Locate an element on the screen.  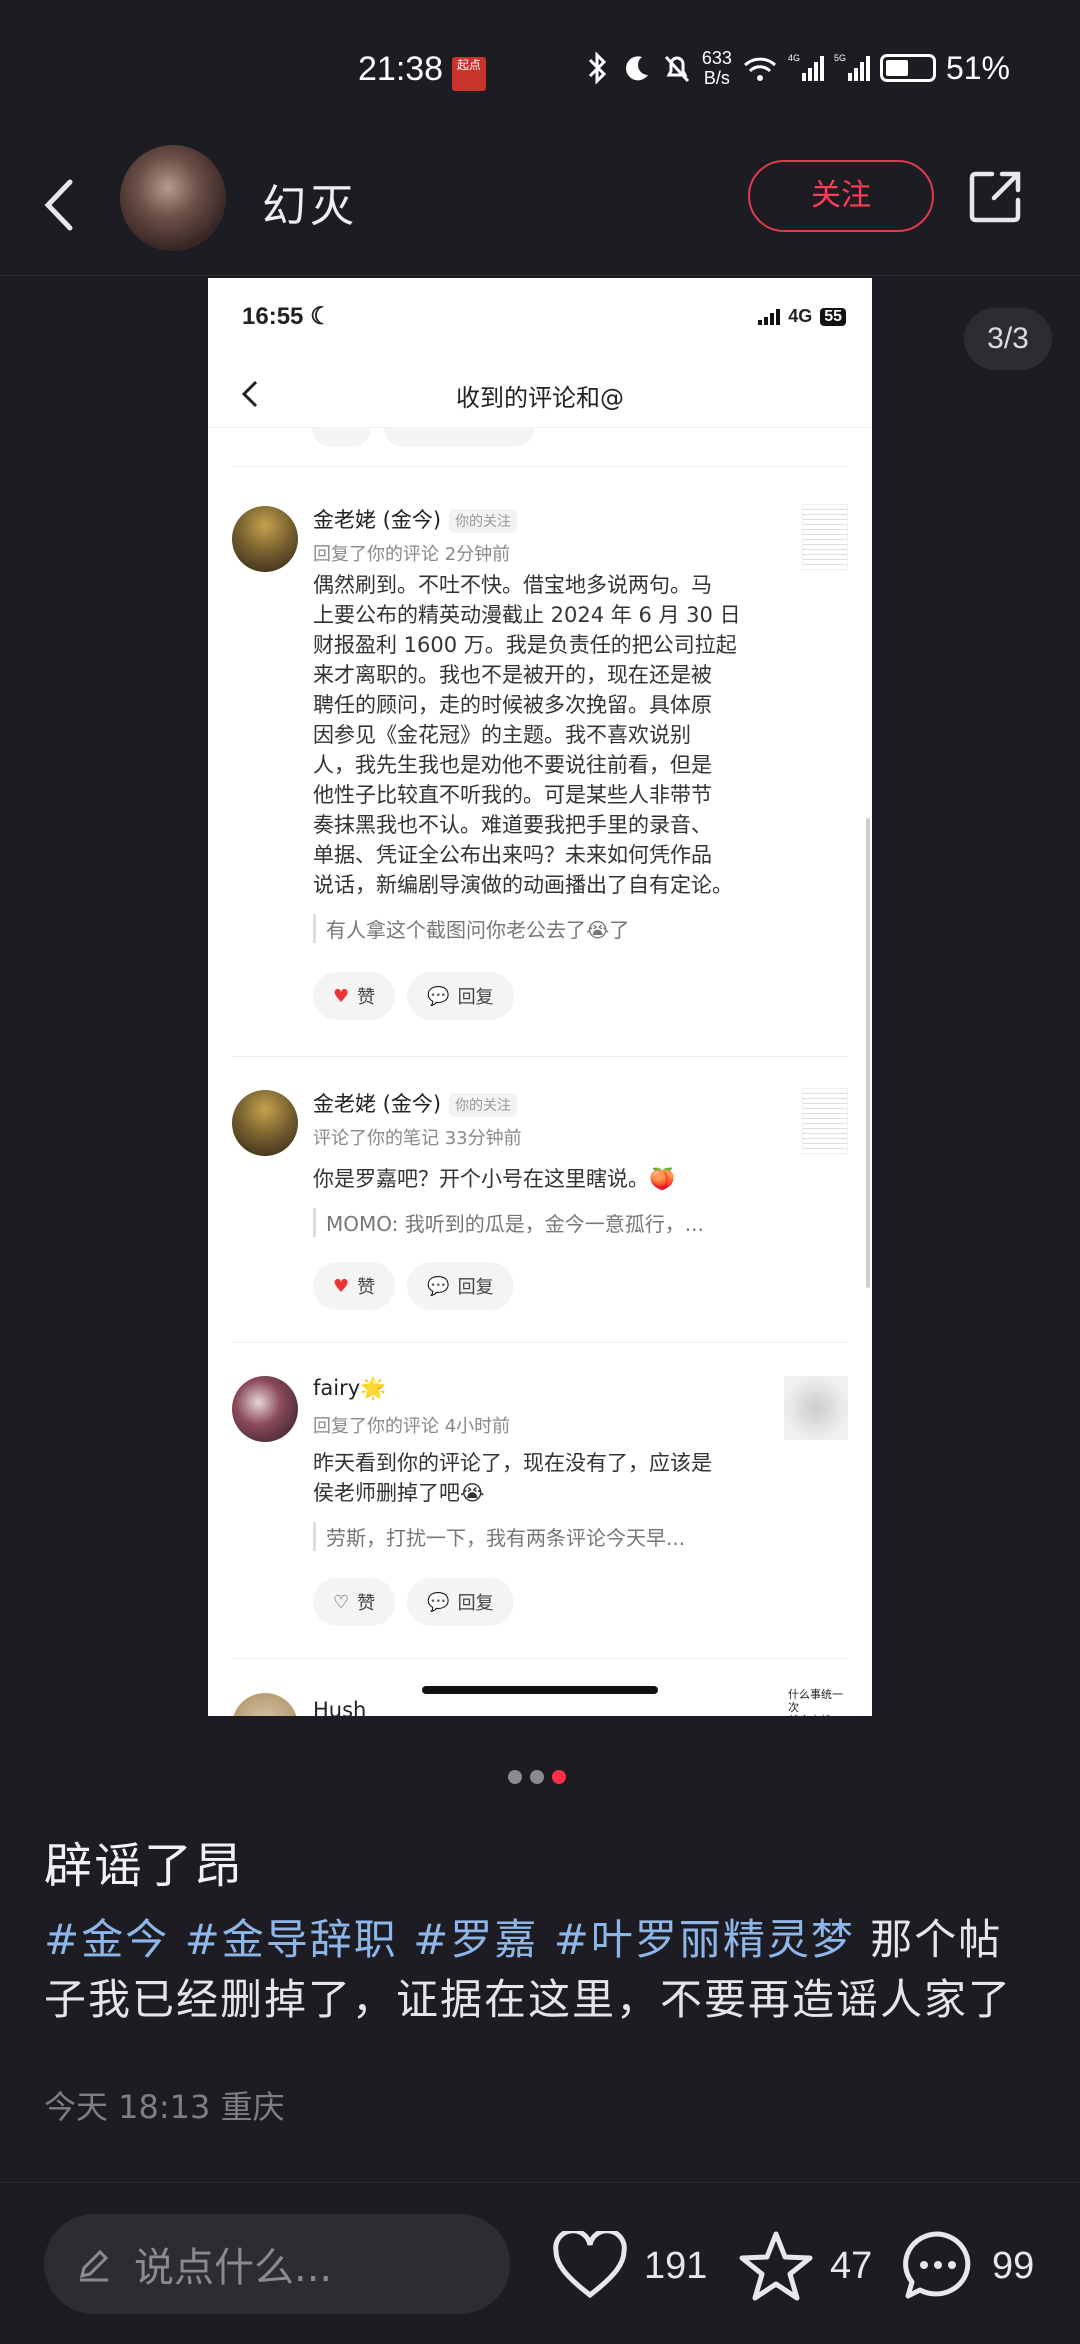
comment-body: 你是罗嘉吧？开个小号在这里瞎说。🍑 is located at coordinates (494, 1179).